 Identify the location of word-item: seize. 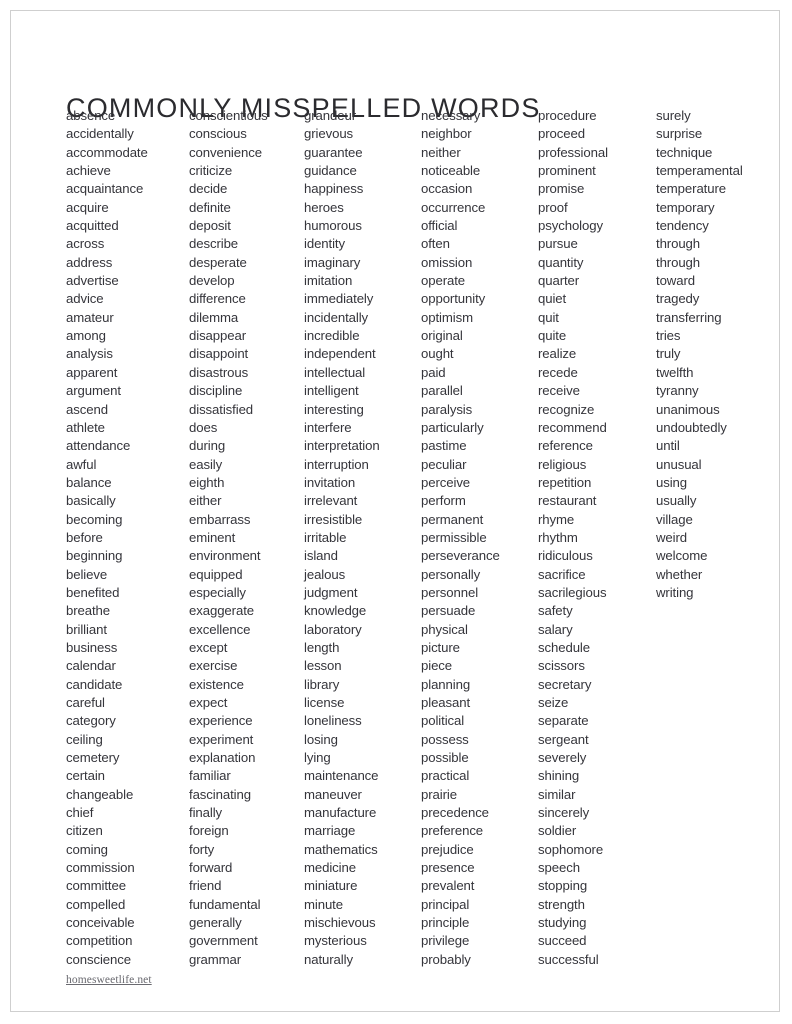
(553, 702).